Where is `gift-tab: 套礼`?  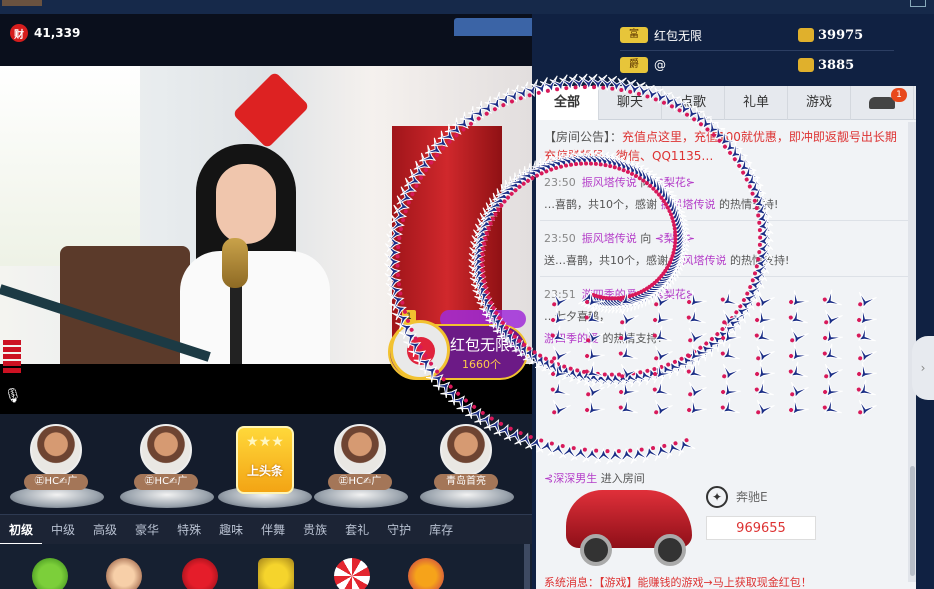 gift-tab: 套礼 is located at coordinates (357, 530).